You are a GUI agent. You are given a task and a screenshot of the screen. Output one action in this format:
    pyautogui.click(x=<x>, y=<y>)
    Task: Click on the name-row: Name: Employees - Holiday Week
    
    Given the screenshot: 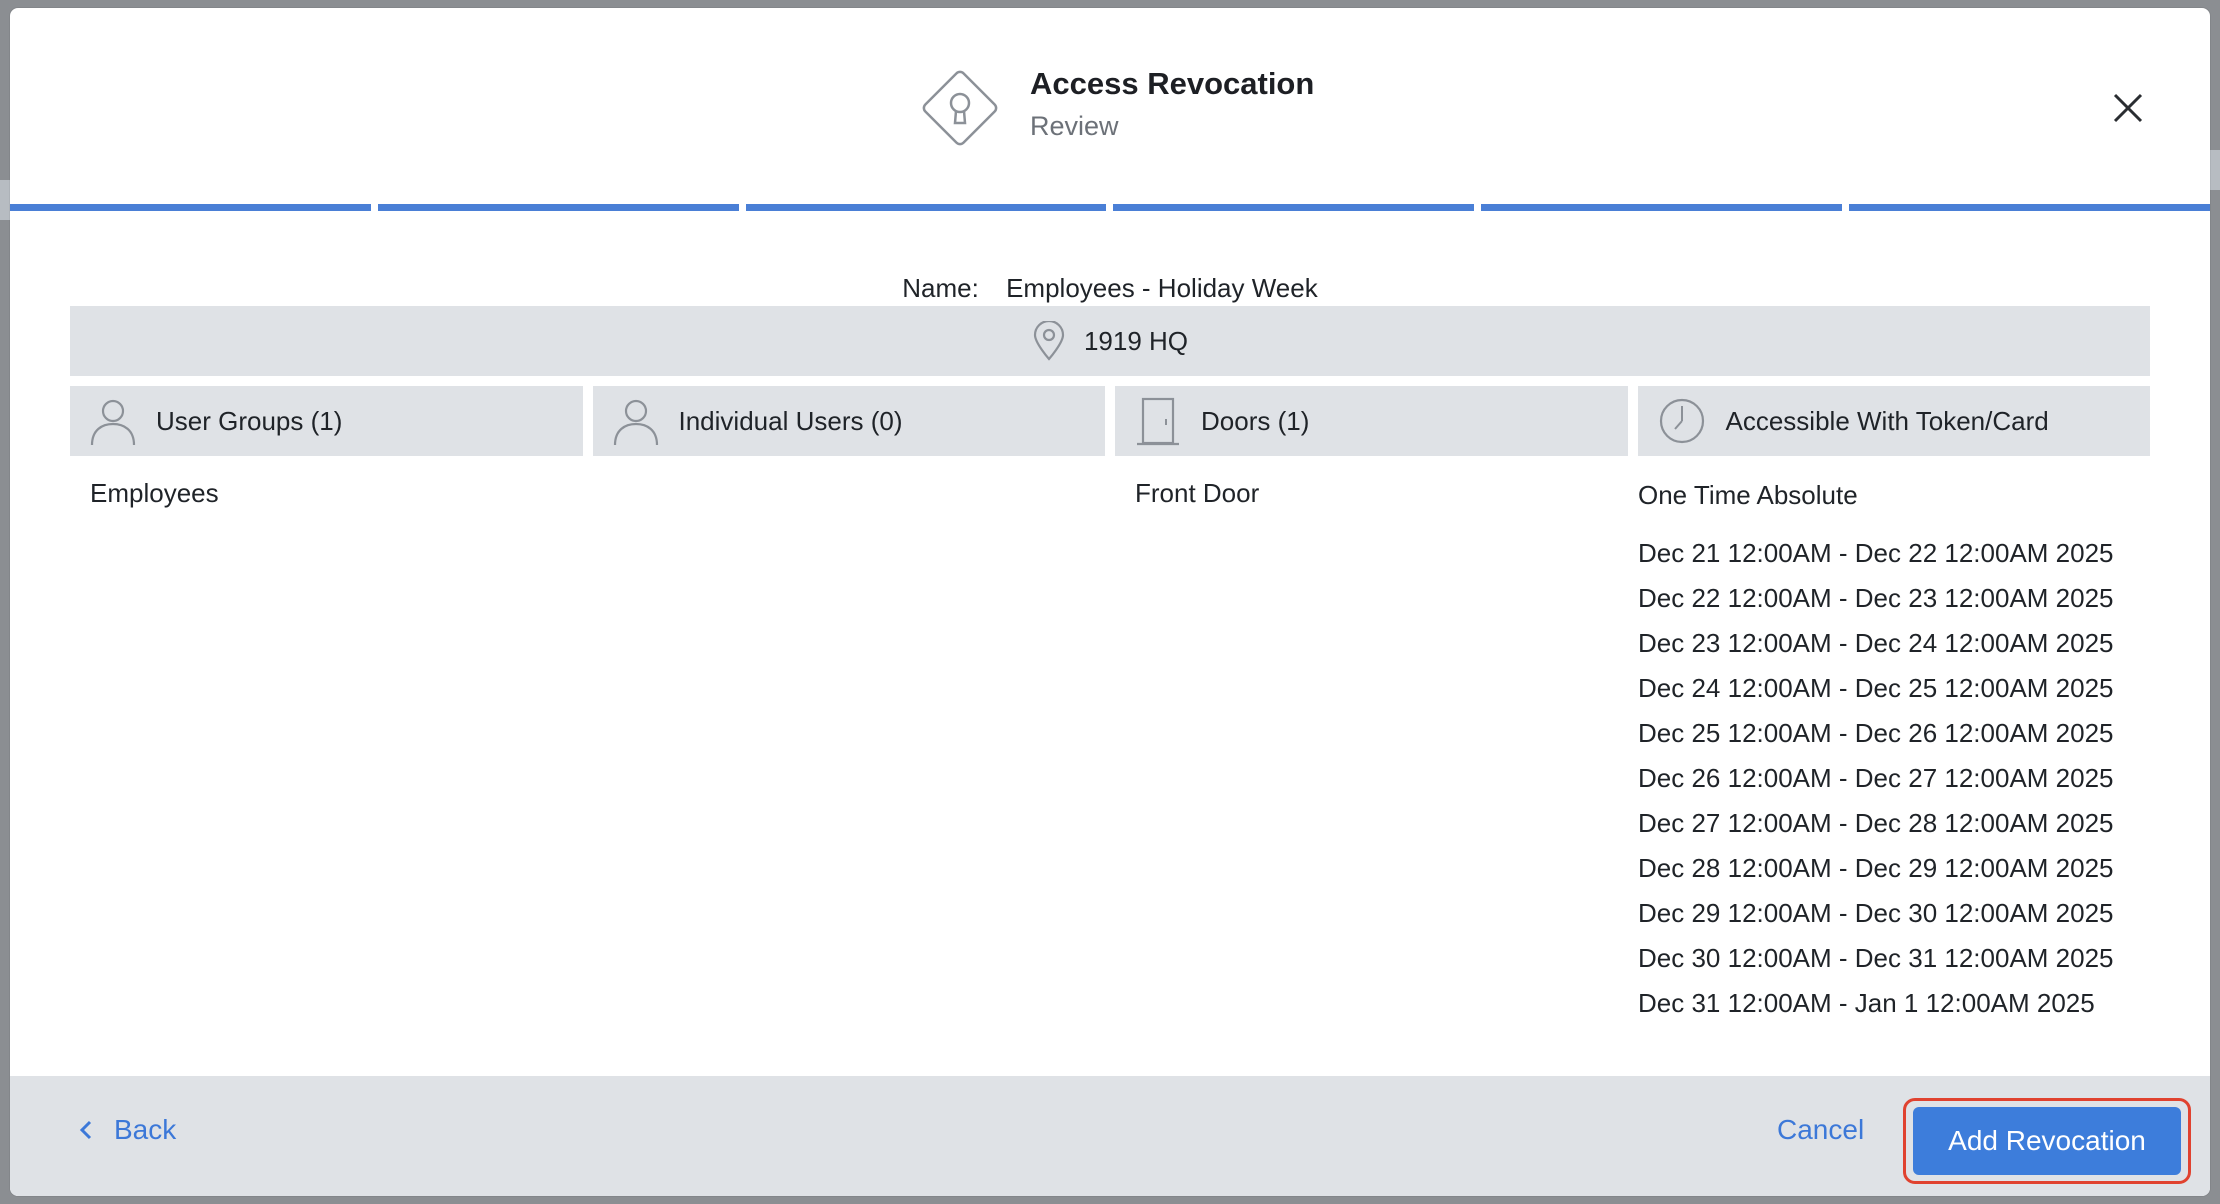 What is the action you would take?
    pyautogui.click(x=1110, y=290)
    